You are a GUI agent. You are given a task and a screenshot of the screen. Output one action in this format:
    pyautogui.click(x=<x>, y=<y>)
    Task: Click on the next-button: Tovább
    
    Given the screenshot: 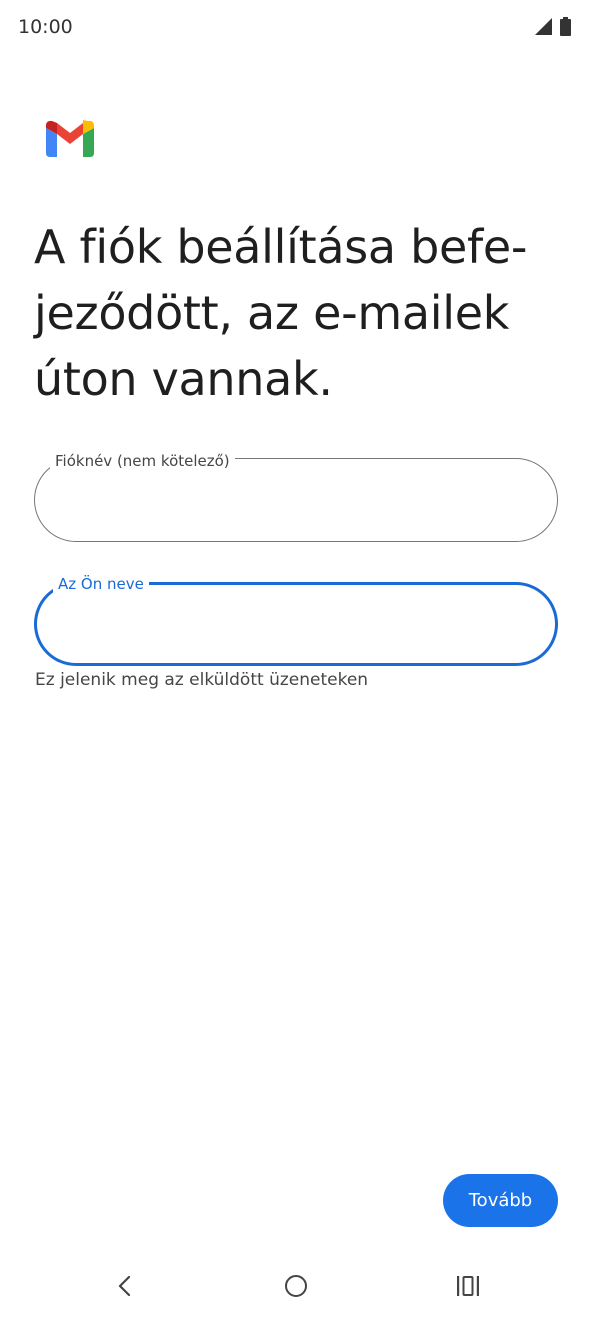 What is the action you would take?
    pyautogui.click(x=500, y=1200)
    